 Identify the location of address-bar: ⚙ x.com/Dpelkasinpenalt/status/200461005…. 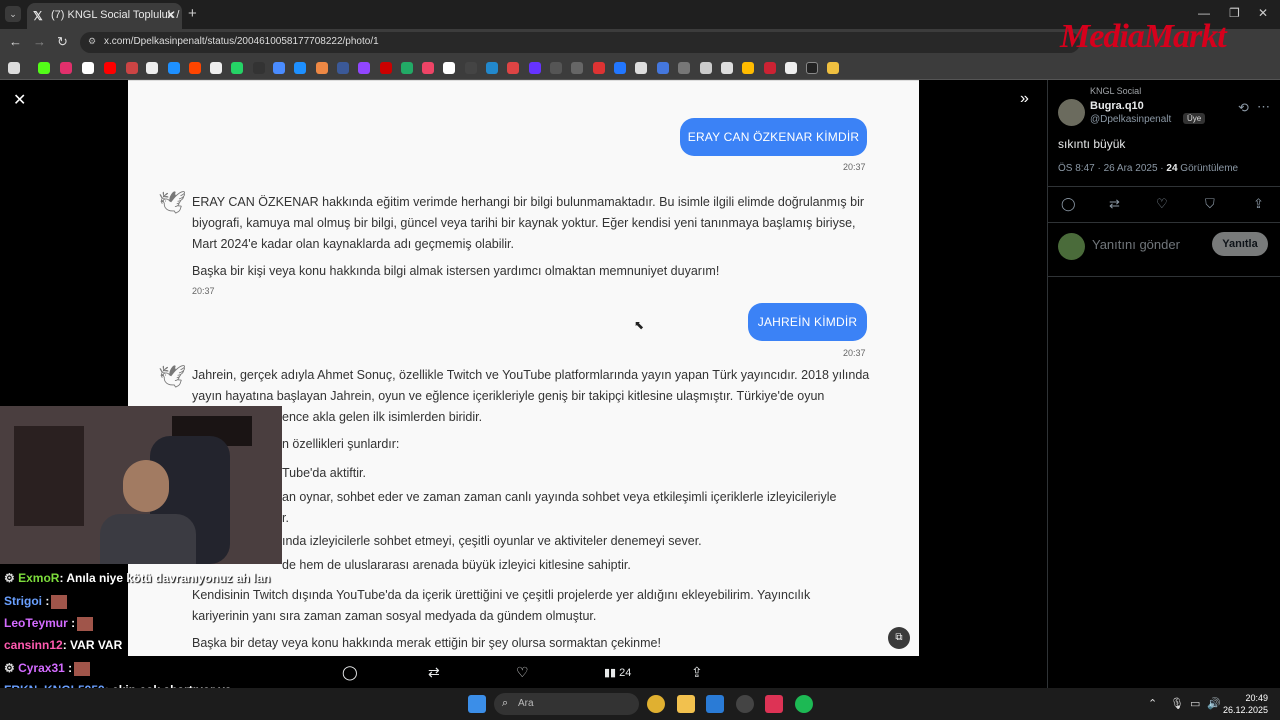
(580, 42).